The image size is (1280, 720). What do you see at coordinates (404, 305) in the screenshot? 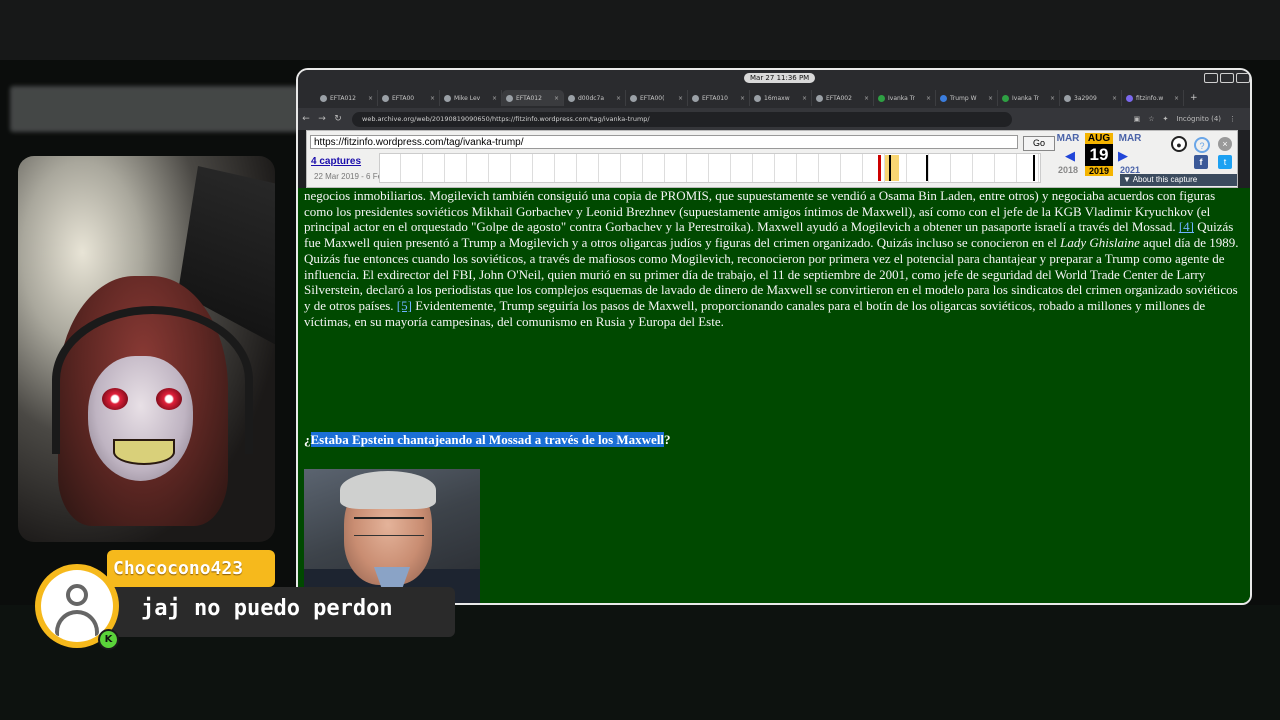
I see `footnote-link: [5]` at bounding box center [404, 305].